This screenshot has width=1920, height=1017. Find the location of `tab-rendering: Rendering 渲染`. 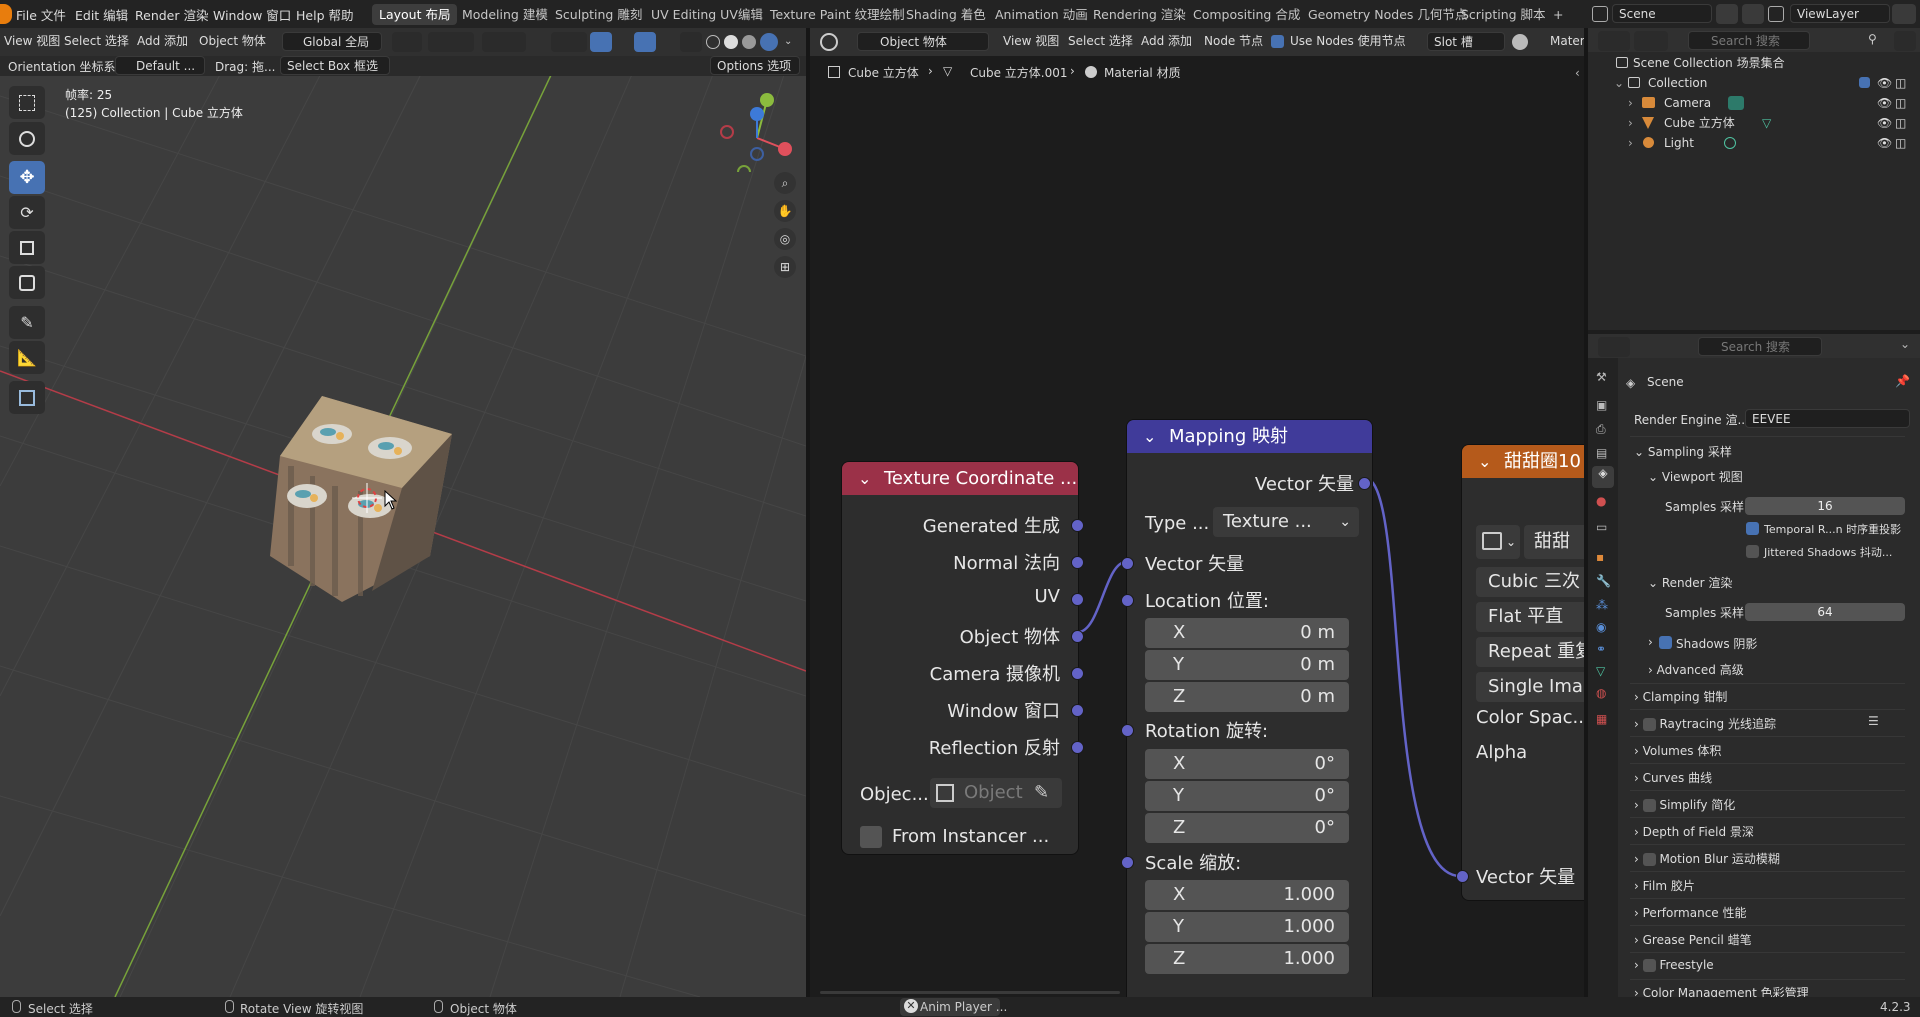

tab-rendering: Rendering 渲染 is located at coordinates (1139, 14).